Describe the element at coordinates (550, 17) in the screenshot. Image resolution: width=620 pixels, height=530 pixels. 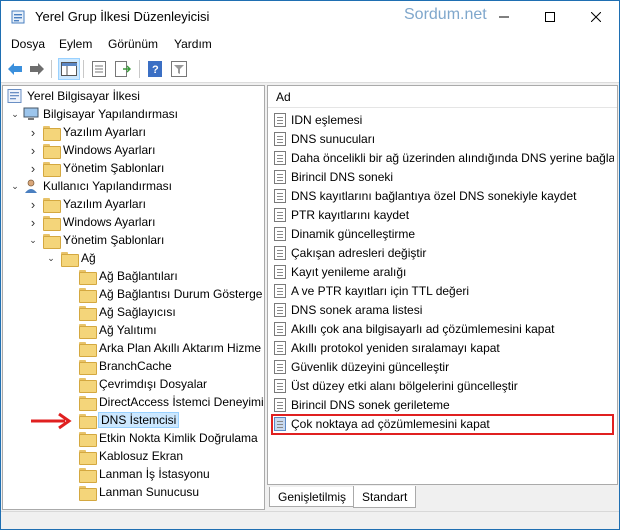
I see `maximize-button` at that location.